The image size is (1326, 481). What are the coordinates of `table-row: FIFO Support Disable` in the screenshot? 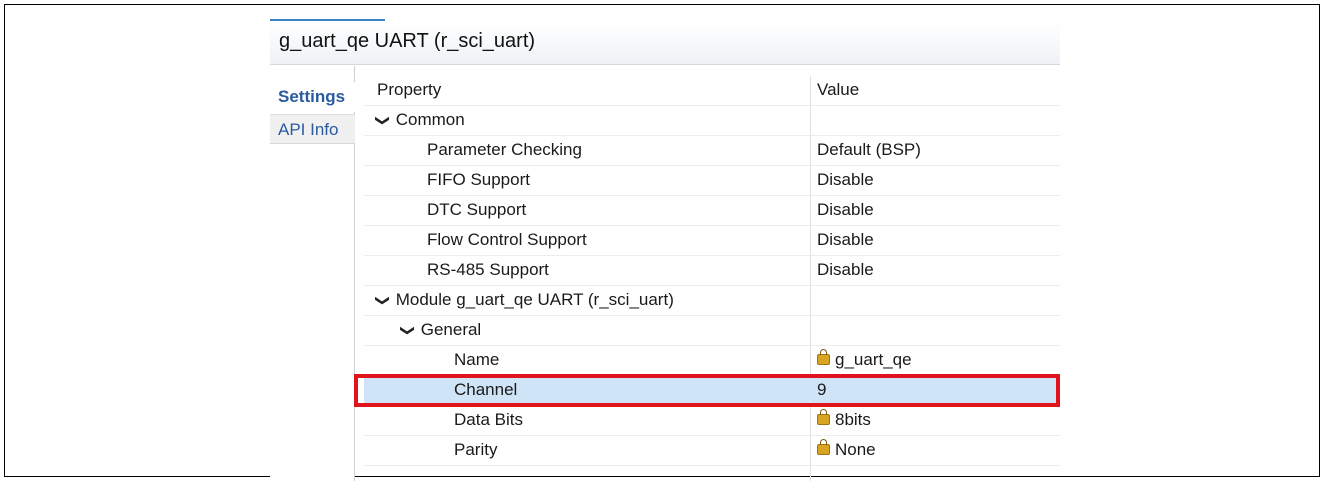 It's located at (712, 181).